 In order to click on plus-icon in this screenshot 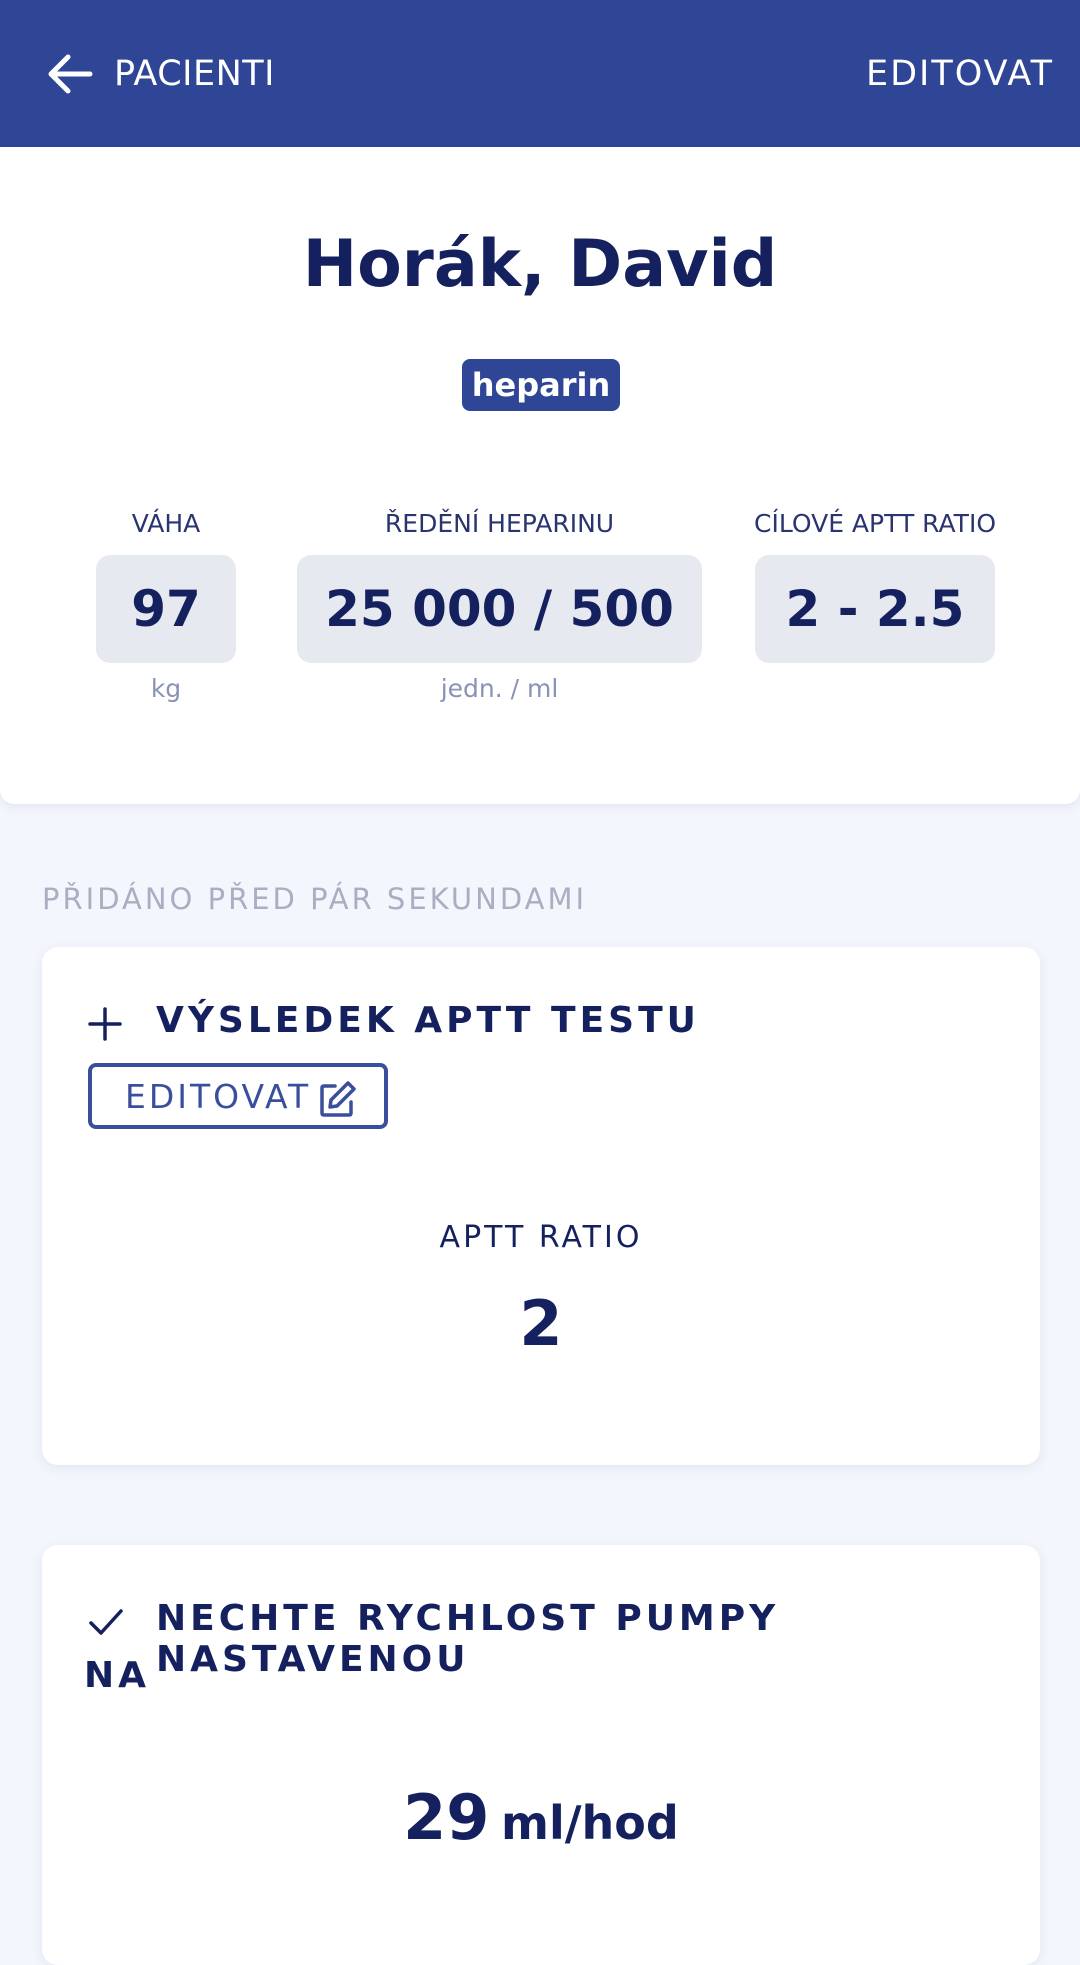, I will do `click(105, 1026)`.